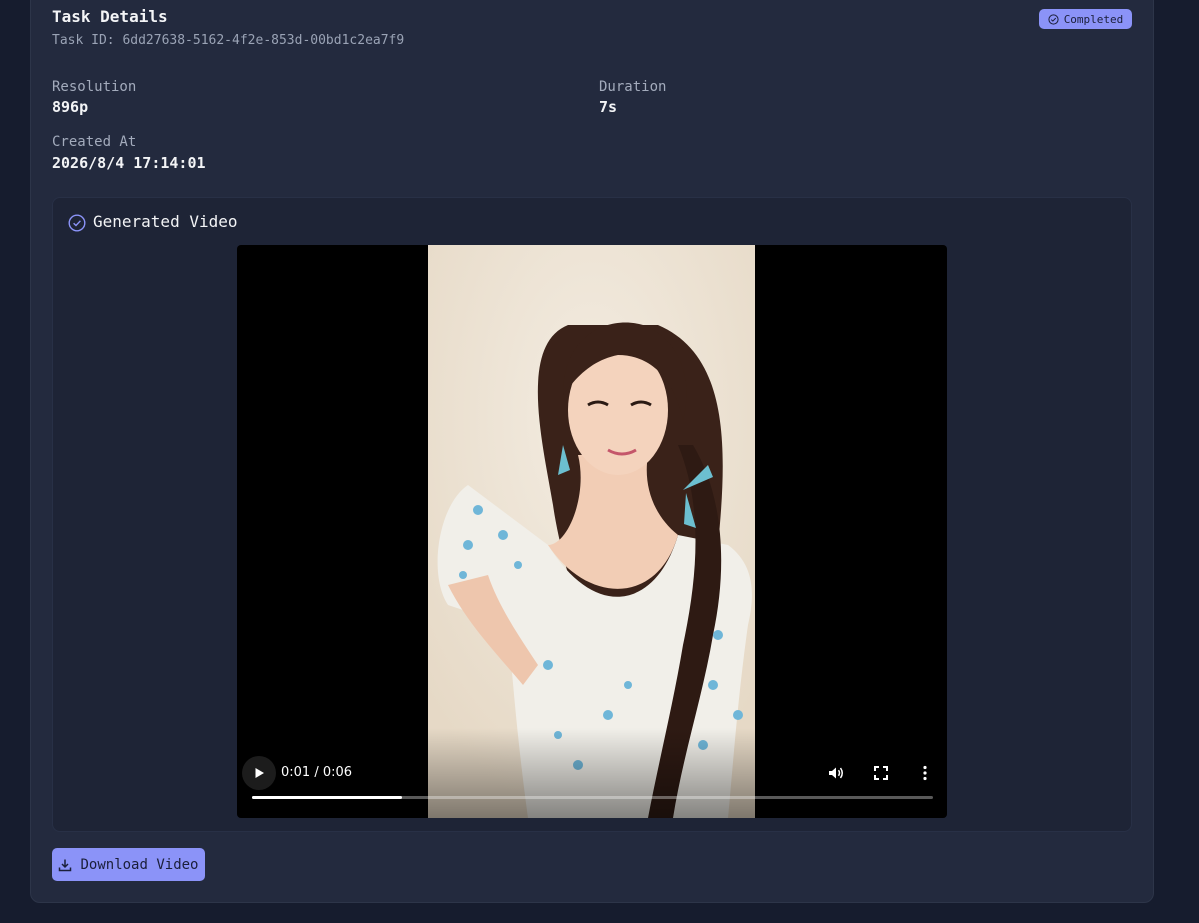 This screenshot has width=1199, height=923. I want to click on duration-label: Duration, so click(633, 87).